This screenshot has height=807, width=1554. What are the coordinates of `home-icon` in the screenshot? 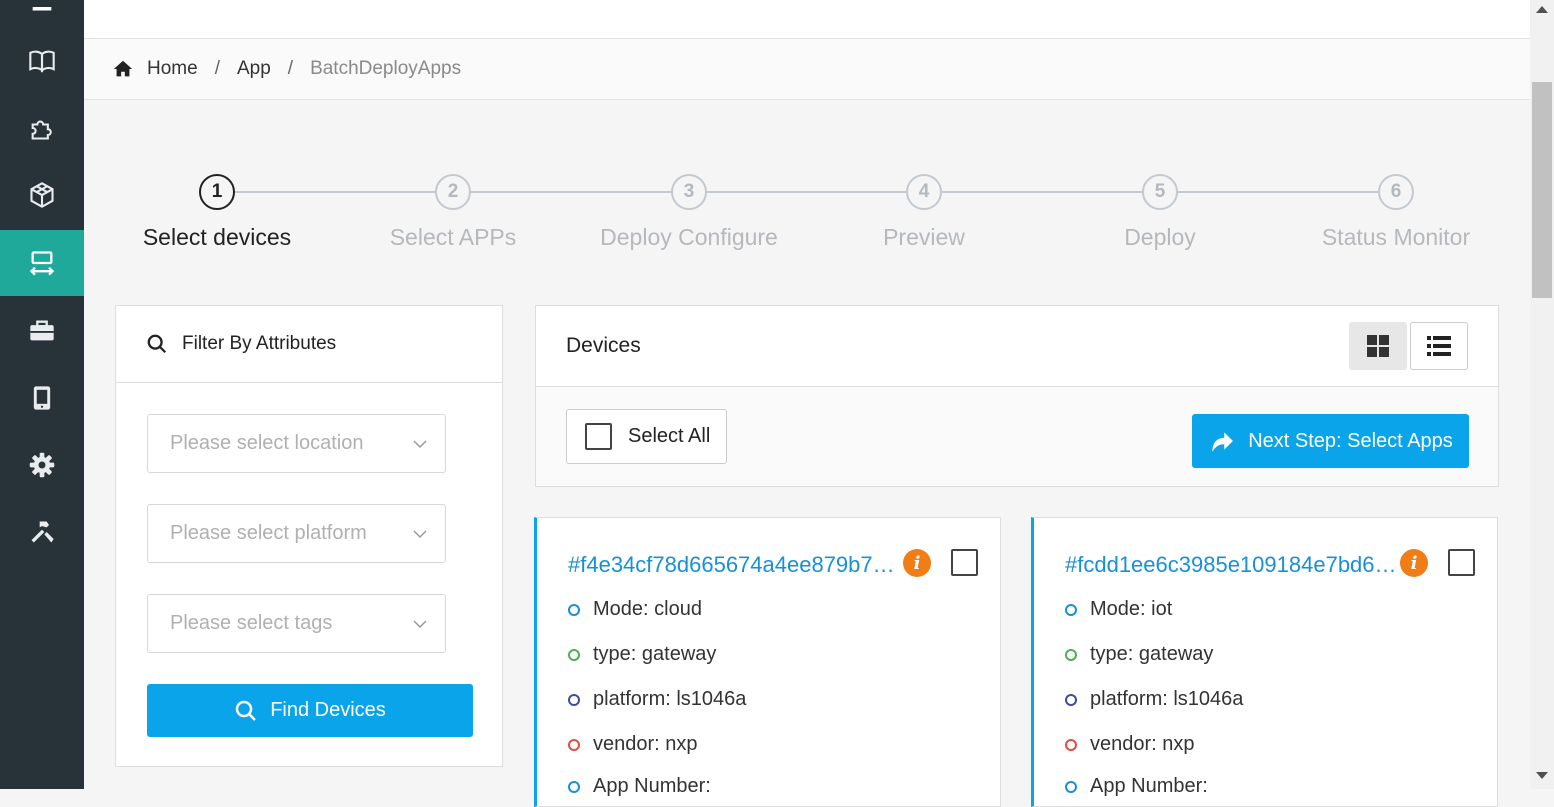 It's located at (123, 69).